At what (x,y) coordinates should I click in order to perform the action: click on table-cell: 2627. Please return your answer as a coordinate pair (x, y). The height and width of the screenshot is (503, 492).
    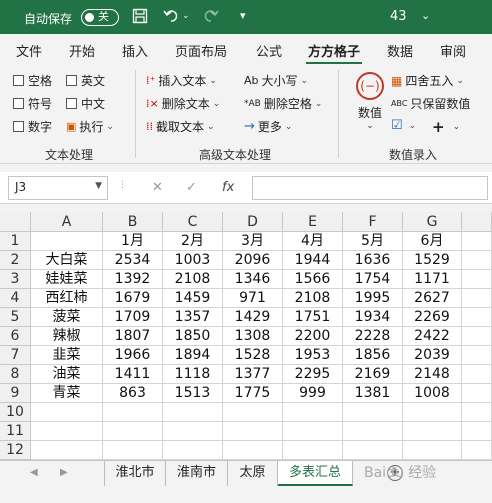
    Looking at the image, I should click on (432, 298).